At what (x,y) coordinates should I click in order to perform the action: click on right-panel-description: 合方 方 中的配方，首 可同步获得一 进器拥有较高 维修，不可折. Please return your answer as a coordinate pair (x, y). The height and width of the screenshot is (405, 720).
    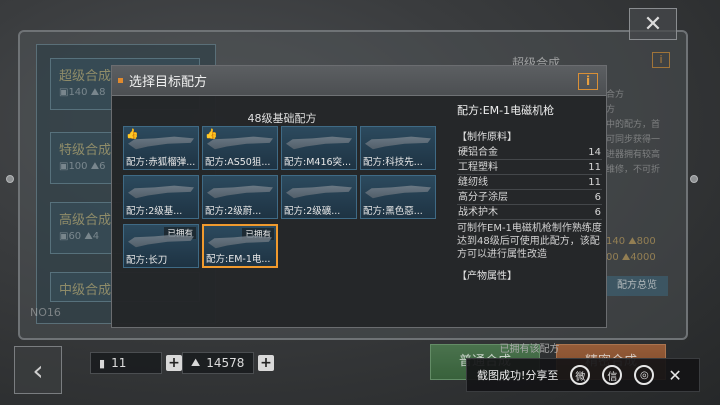
    Looking at the image, I should click on (633, 133).